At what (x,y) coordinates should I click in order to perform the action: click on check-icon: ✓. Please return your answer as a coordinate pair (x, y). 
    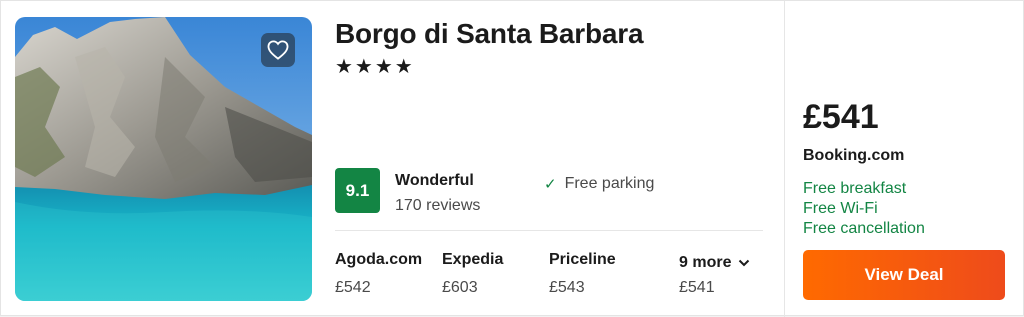
    Looking at the image, I should click on (550, 184).